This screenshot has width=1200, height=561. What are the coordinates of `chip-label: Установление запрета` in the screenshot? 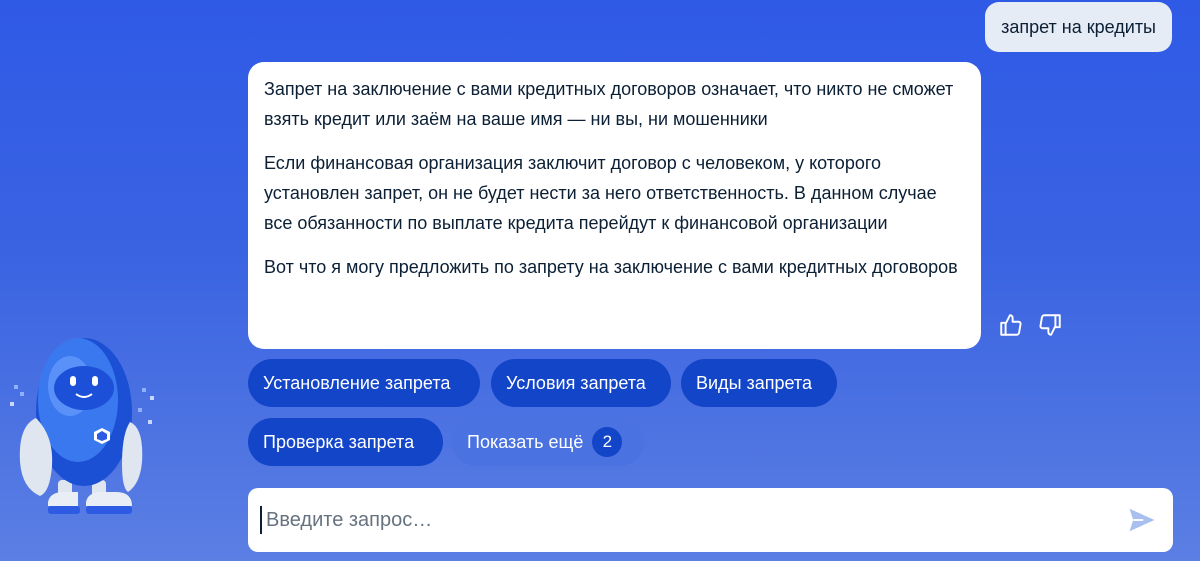 It's located at (357, 382).